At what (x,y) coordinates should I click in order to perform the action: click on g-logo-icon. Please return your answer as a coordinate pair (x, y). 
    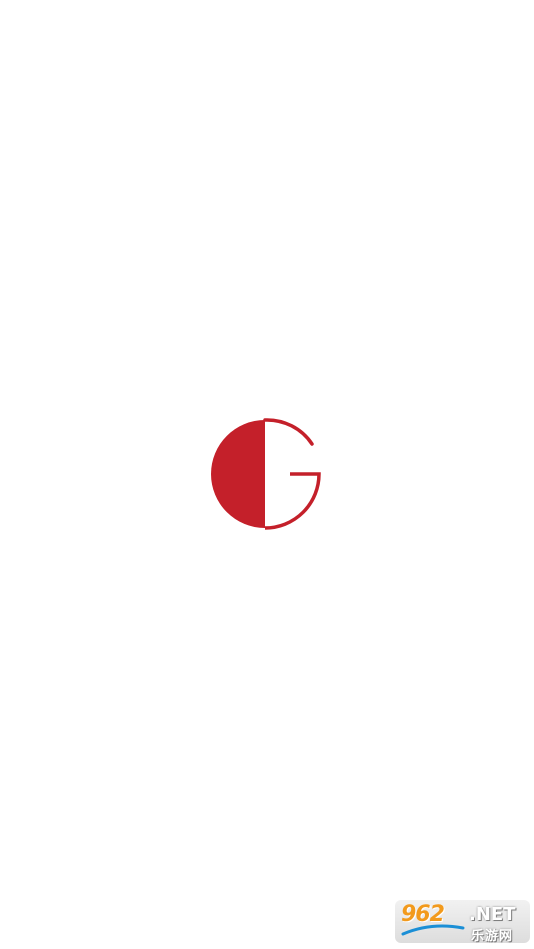
    Looking at the image, I should click on (266, 474).